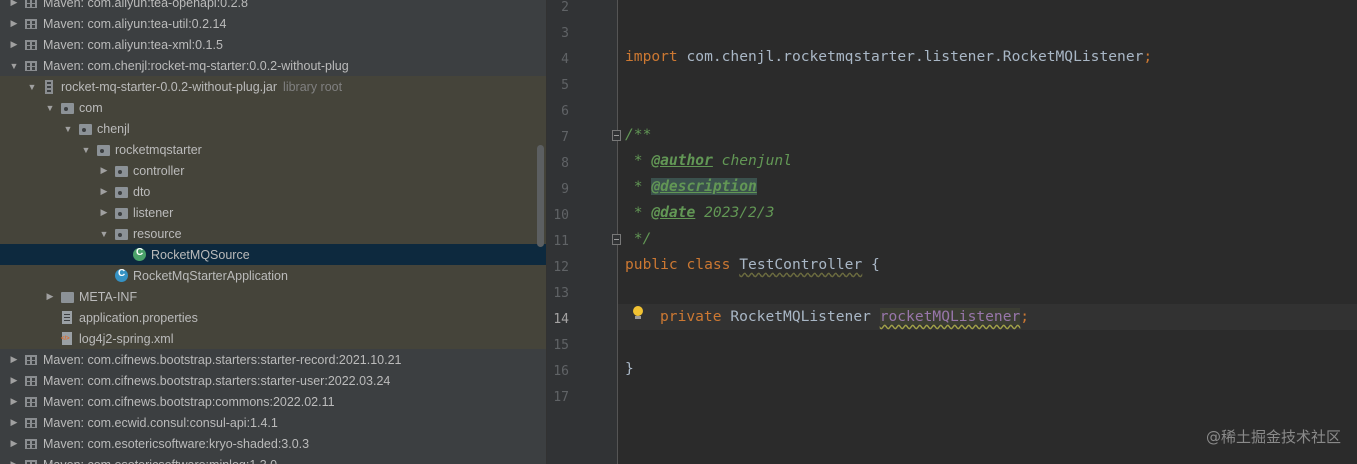 The height and width of the screenshot is (464, 1357). Describe the element at coordinates (273, 317) in the screenshot. I see `tree-row: application.properties` at that location.